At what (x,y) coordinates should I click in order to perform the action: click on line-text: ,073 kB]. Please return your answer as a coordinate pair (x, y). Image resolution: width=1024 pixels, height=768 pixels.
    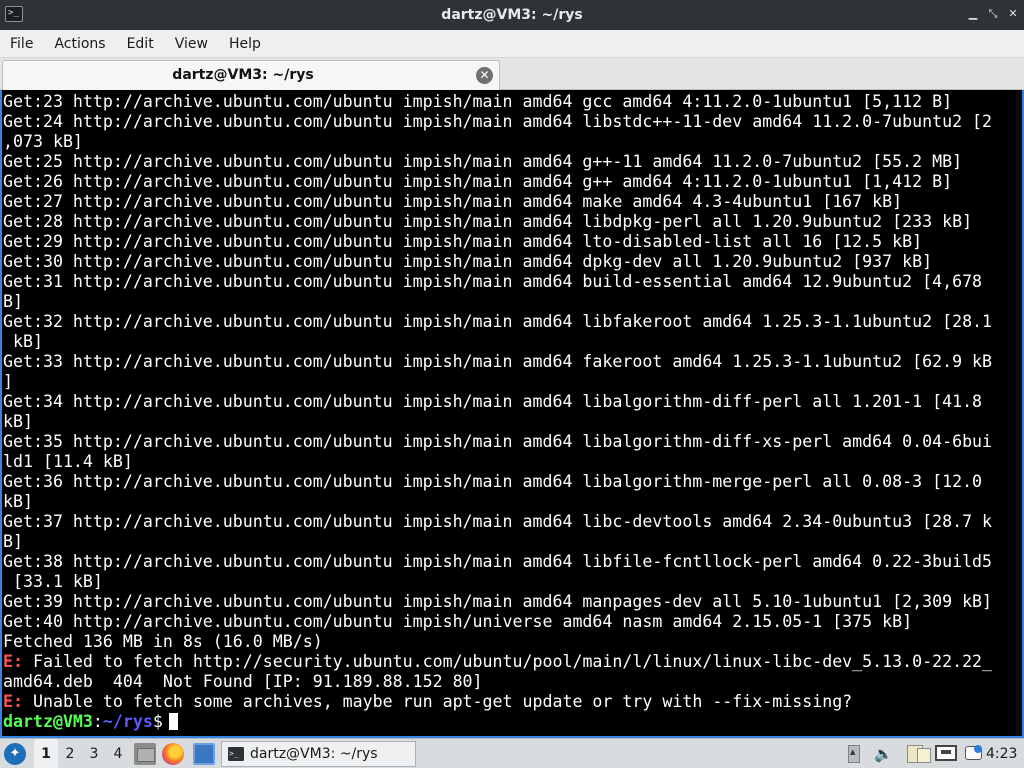
    Looking at the image, I should click on (43, 141).